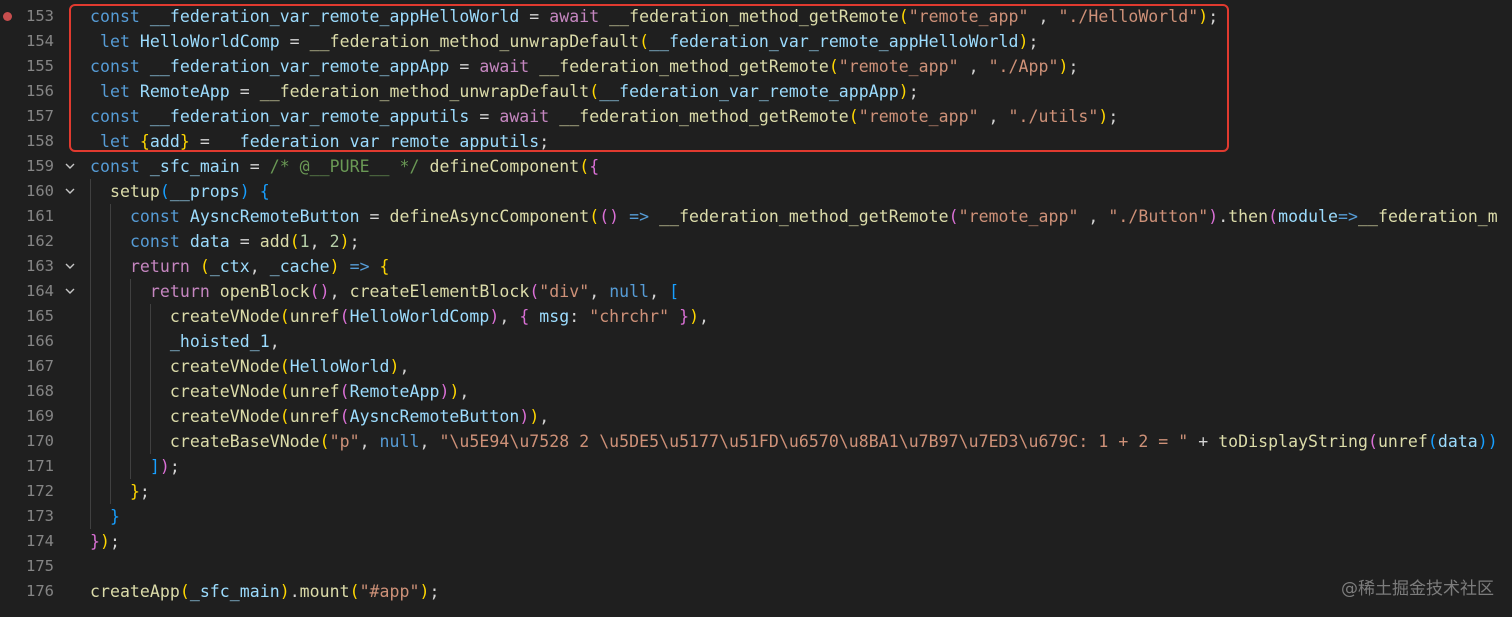 This screenshot has width=1512, height=617. Describe the element at coordinates (344, 166) in the screenshot. I see `code-token: /* @__PURE__ */` at that location.